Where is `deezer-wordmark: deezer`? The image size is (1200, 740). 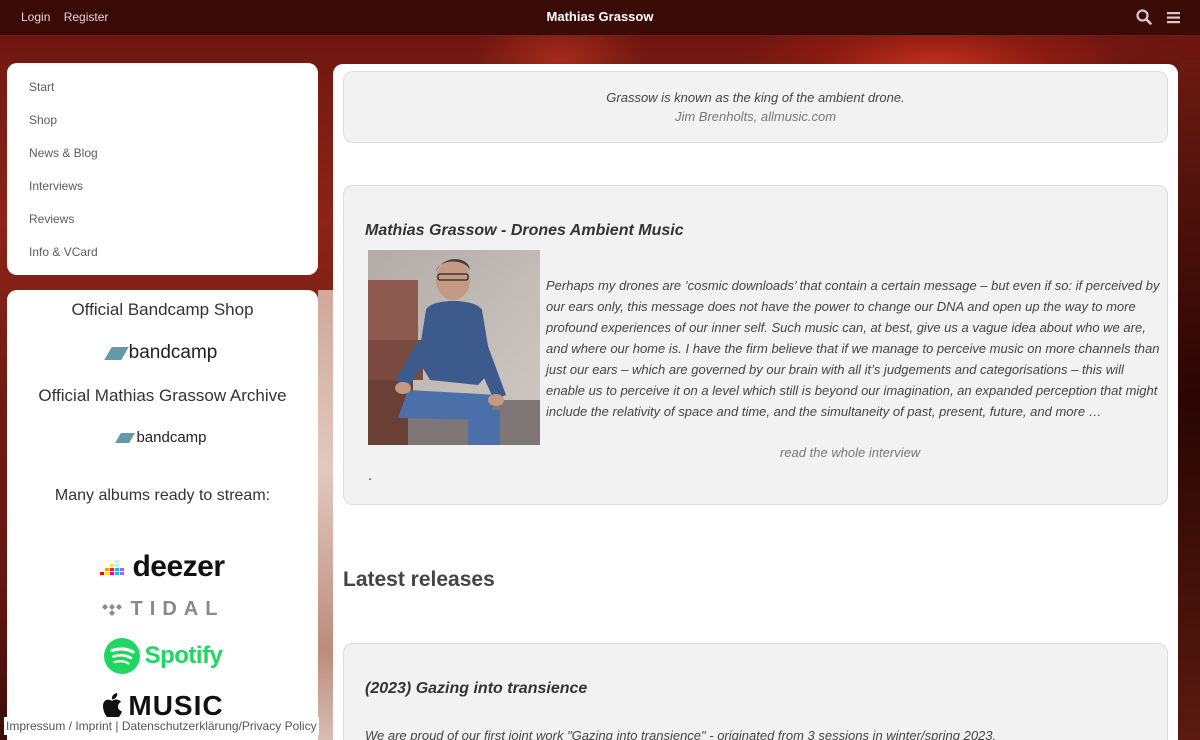
deezer-wordmark: deezer is located at coordinates (178, 566).